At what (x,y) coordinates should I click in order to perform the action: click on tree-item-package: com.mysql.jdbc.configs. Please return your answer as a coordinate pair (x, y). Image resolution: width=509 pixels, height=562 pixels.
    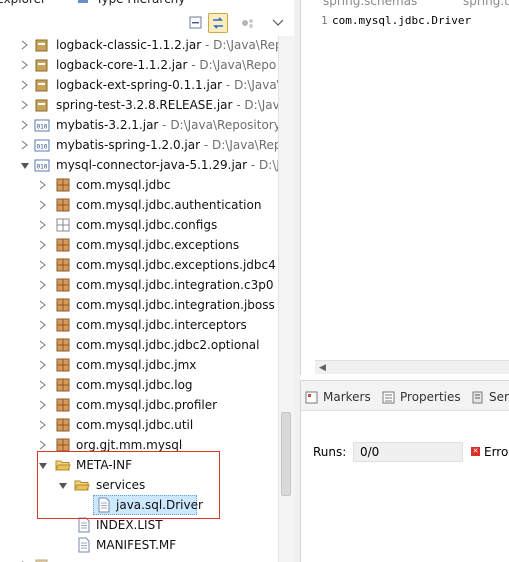
    Looking at the image, I should click on (139, 225).